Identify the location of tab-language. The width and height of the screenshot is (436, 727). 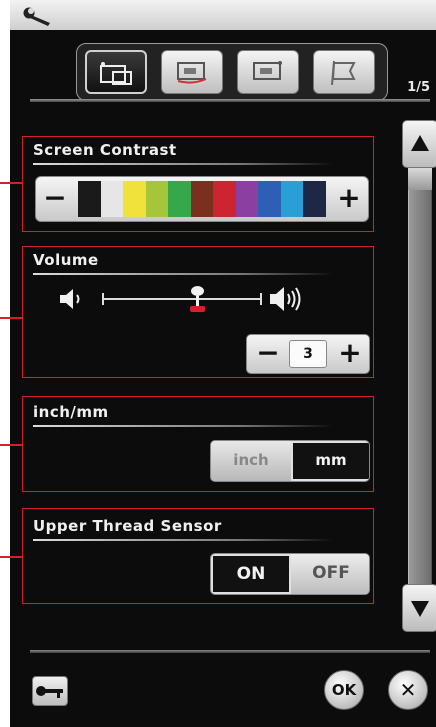
(344, 72).